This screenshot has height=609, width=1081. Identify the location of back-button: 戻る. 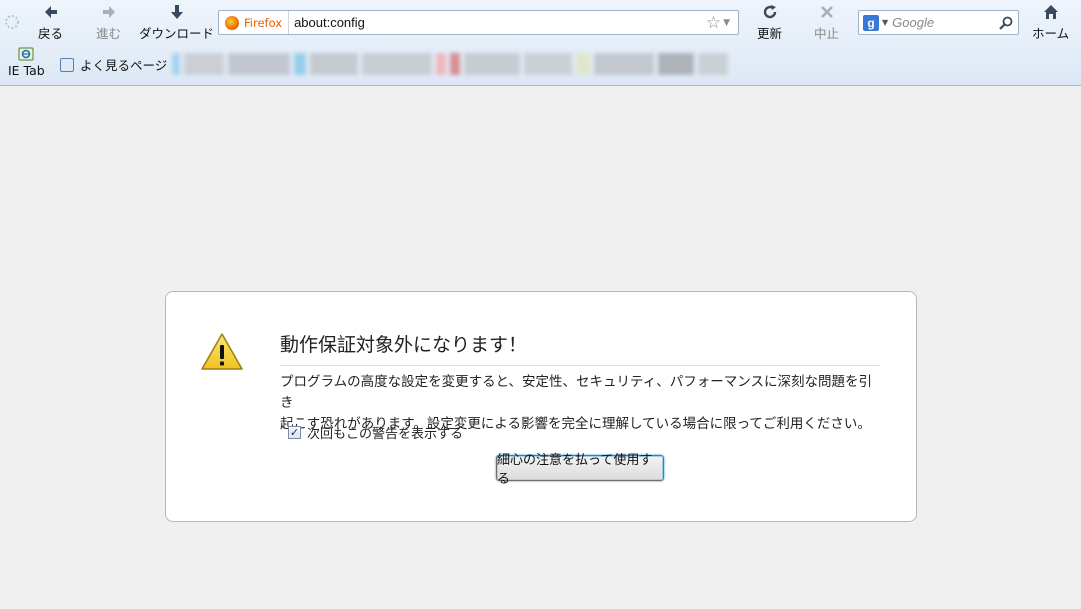
(50, 24).